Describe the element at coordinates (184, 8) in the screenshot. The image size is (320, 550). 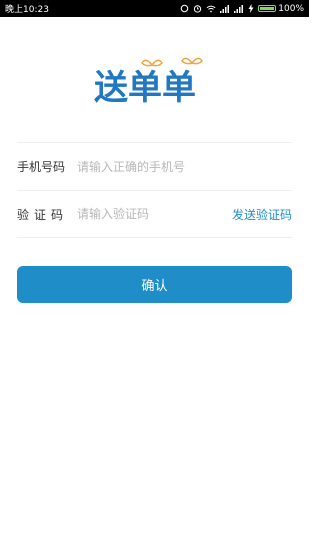
I see `sync-icon` at that location.